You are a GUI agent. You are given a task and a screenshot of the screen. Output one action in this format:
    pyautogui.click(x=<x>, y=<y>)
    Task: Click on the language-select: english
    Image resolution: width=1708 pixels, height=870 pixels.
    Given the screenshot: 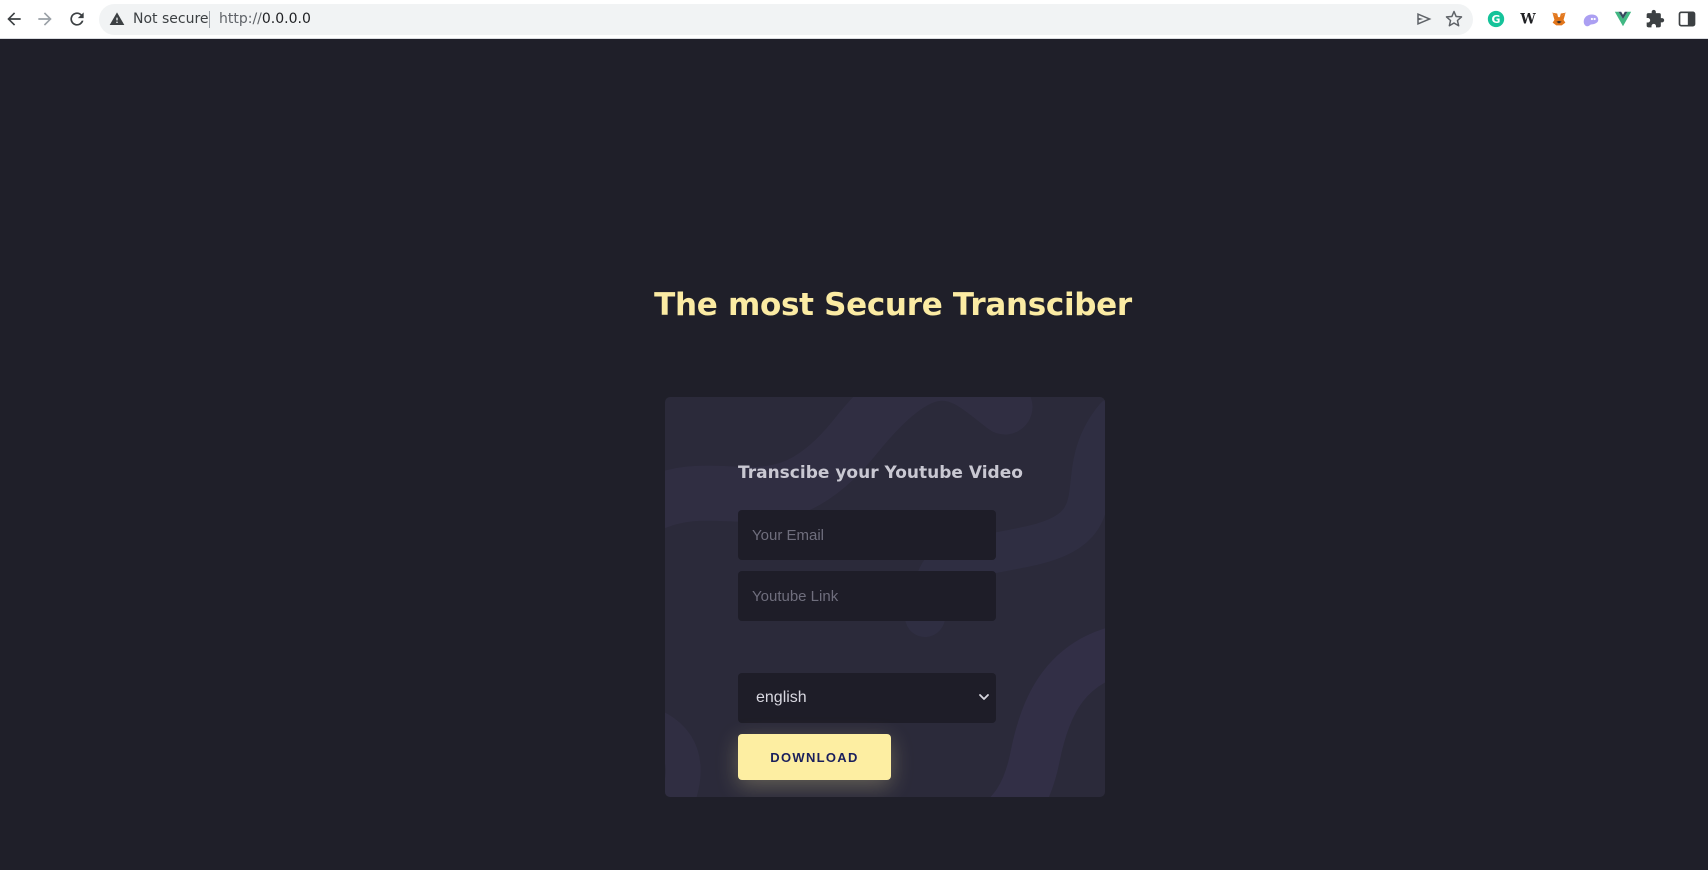 What is the action you would take?
    pyautogui.click(x=867, y=698)
    